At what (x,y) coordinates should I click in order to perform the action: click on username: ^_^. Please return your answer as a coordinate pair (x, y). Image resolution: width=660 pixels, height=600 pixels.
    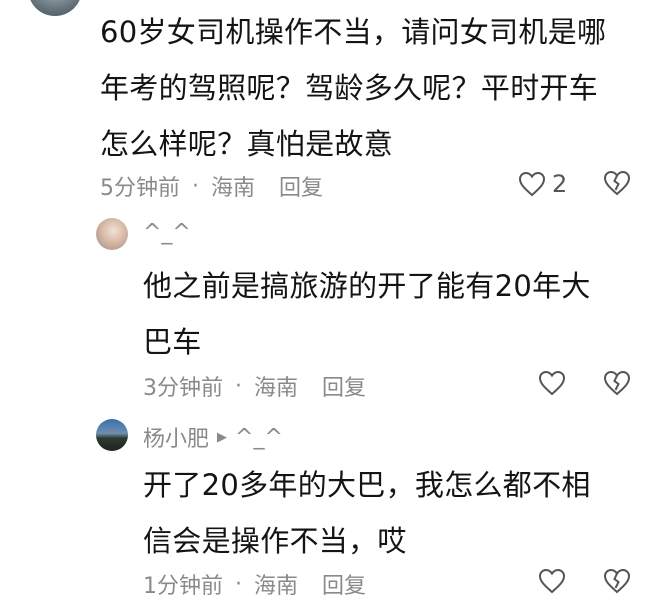
    Looking at the image, I should click on (167, 232).